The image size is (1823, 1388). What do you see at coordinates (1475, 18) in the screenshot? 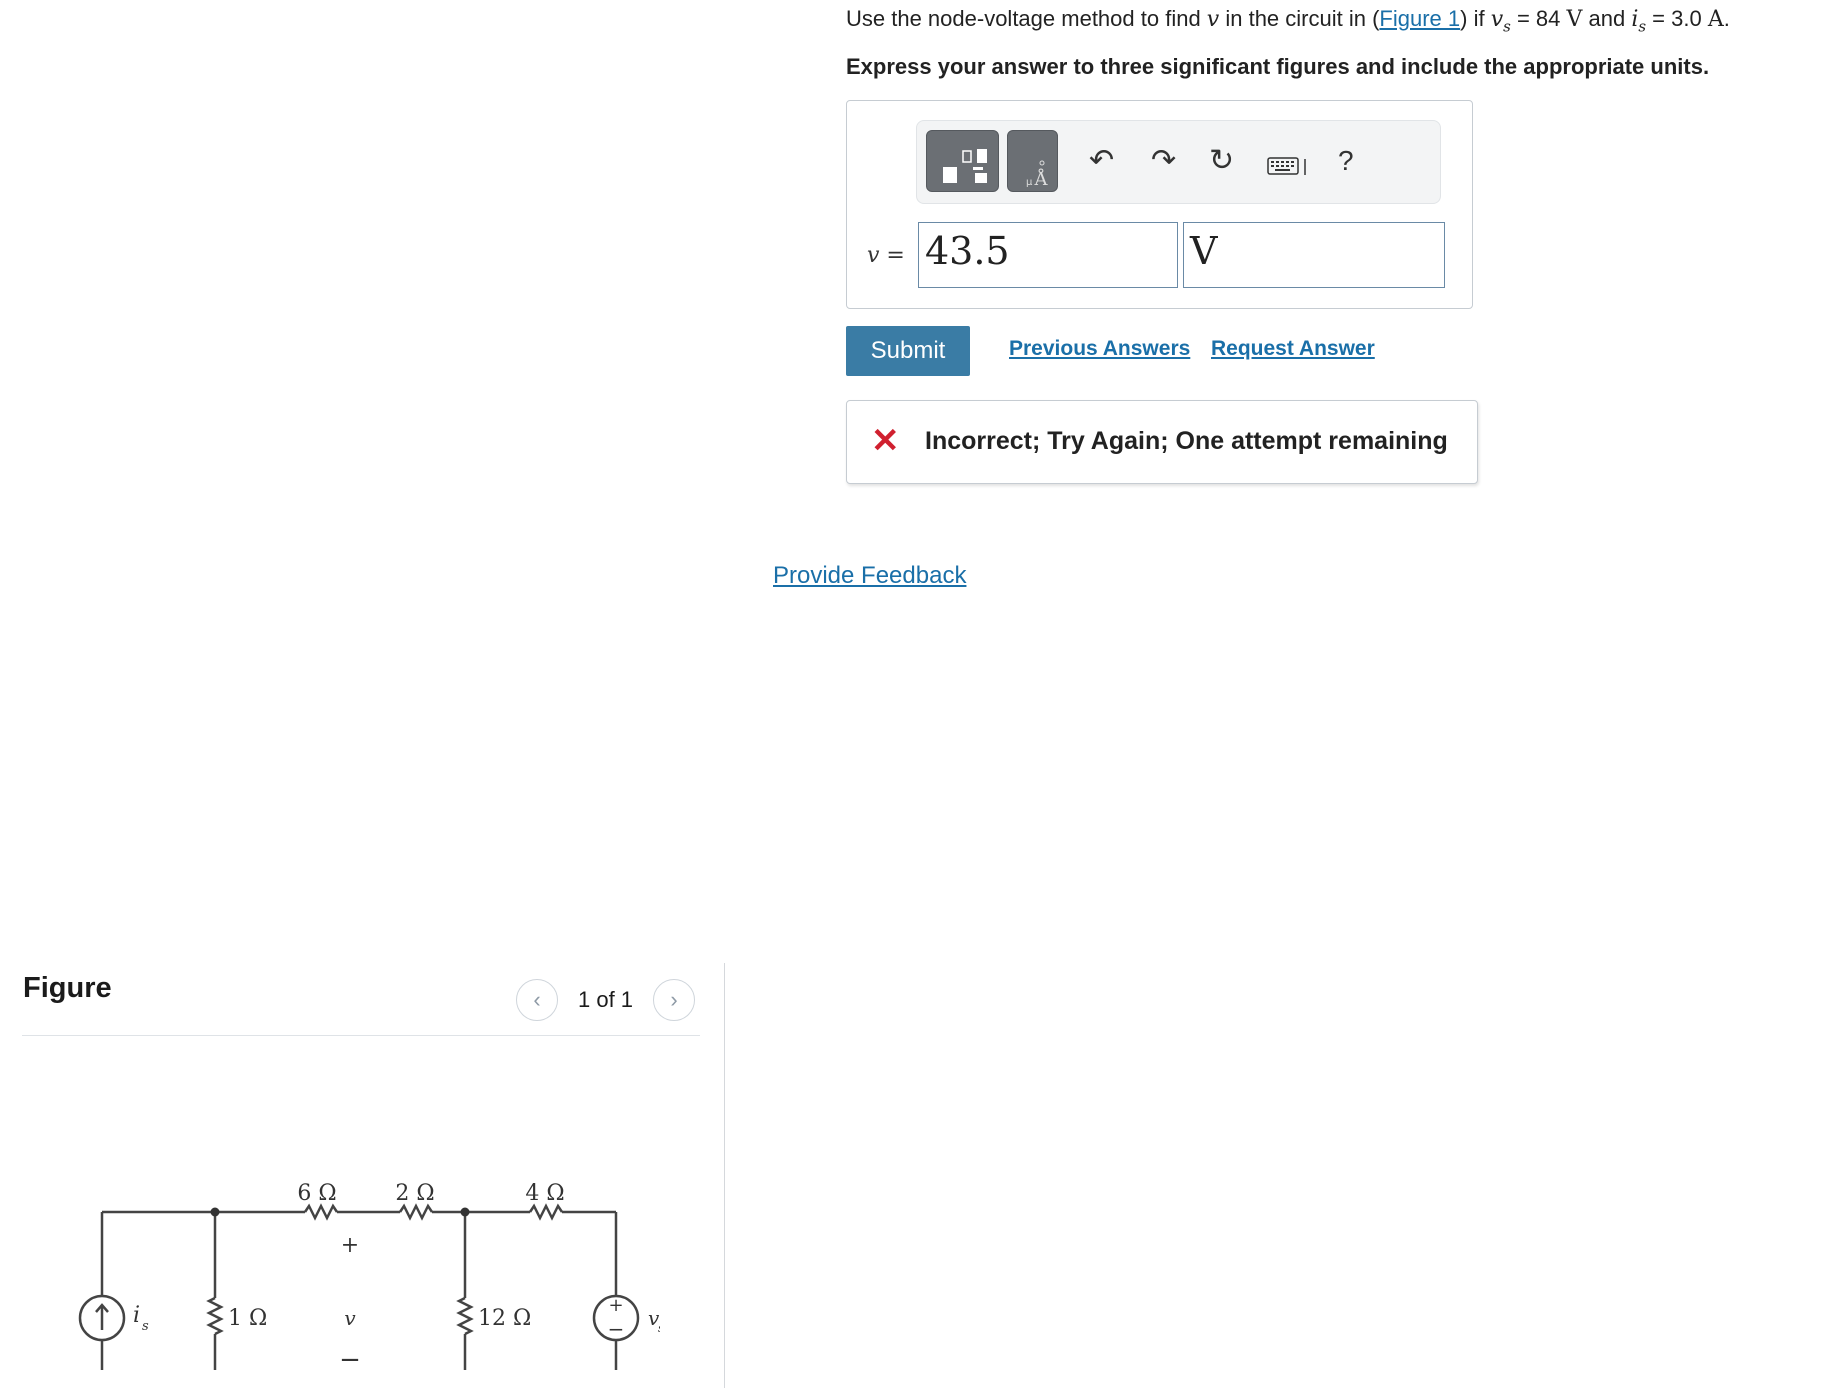
I see `question-mid2: ) if` at bounding box center [1475, 18].